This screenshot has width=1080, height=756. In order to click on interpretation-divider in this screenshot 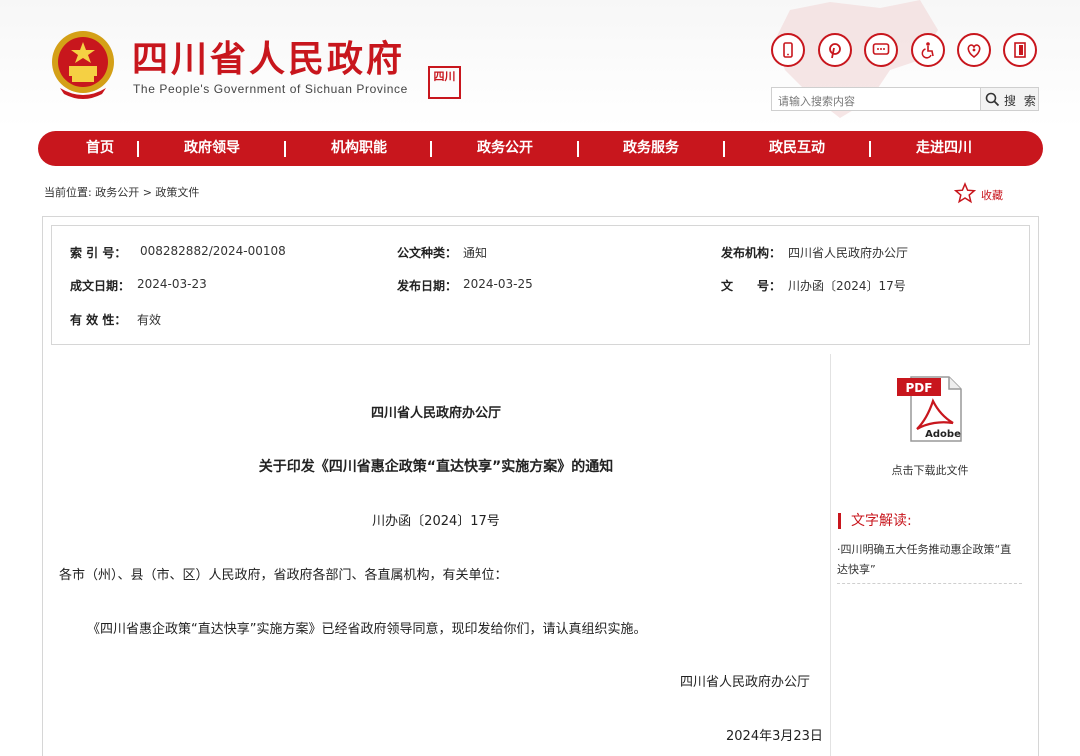, I will do `click(929, 583)`.